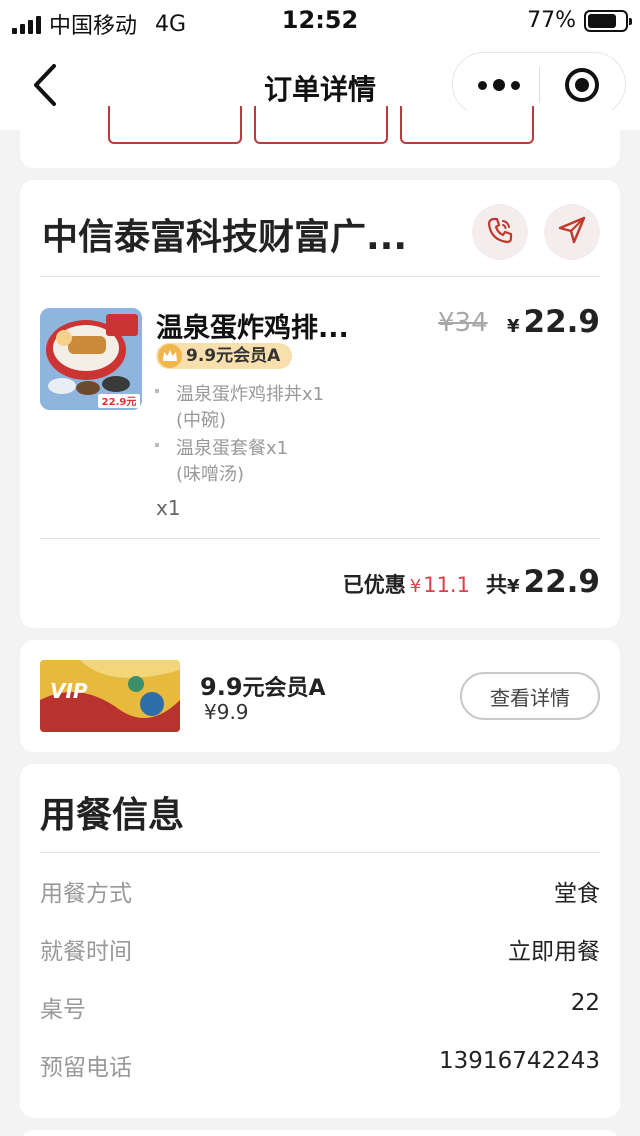  What do you see at coordinates (201, 420) in the screenshot?
I see `sub-item-note: (中碗)` at bounding box center [201, 420].